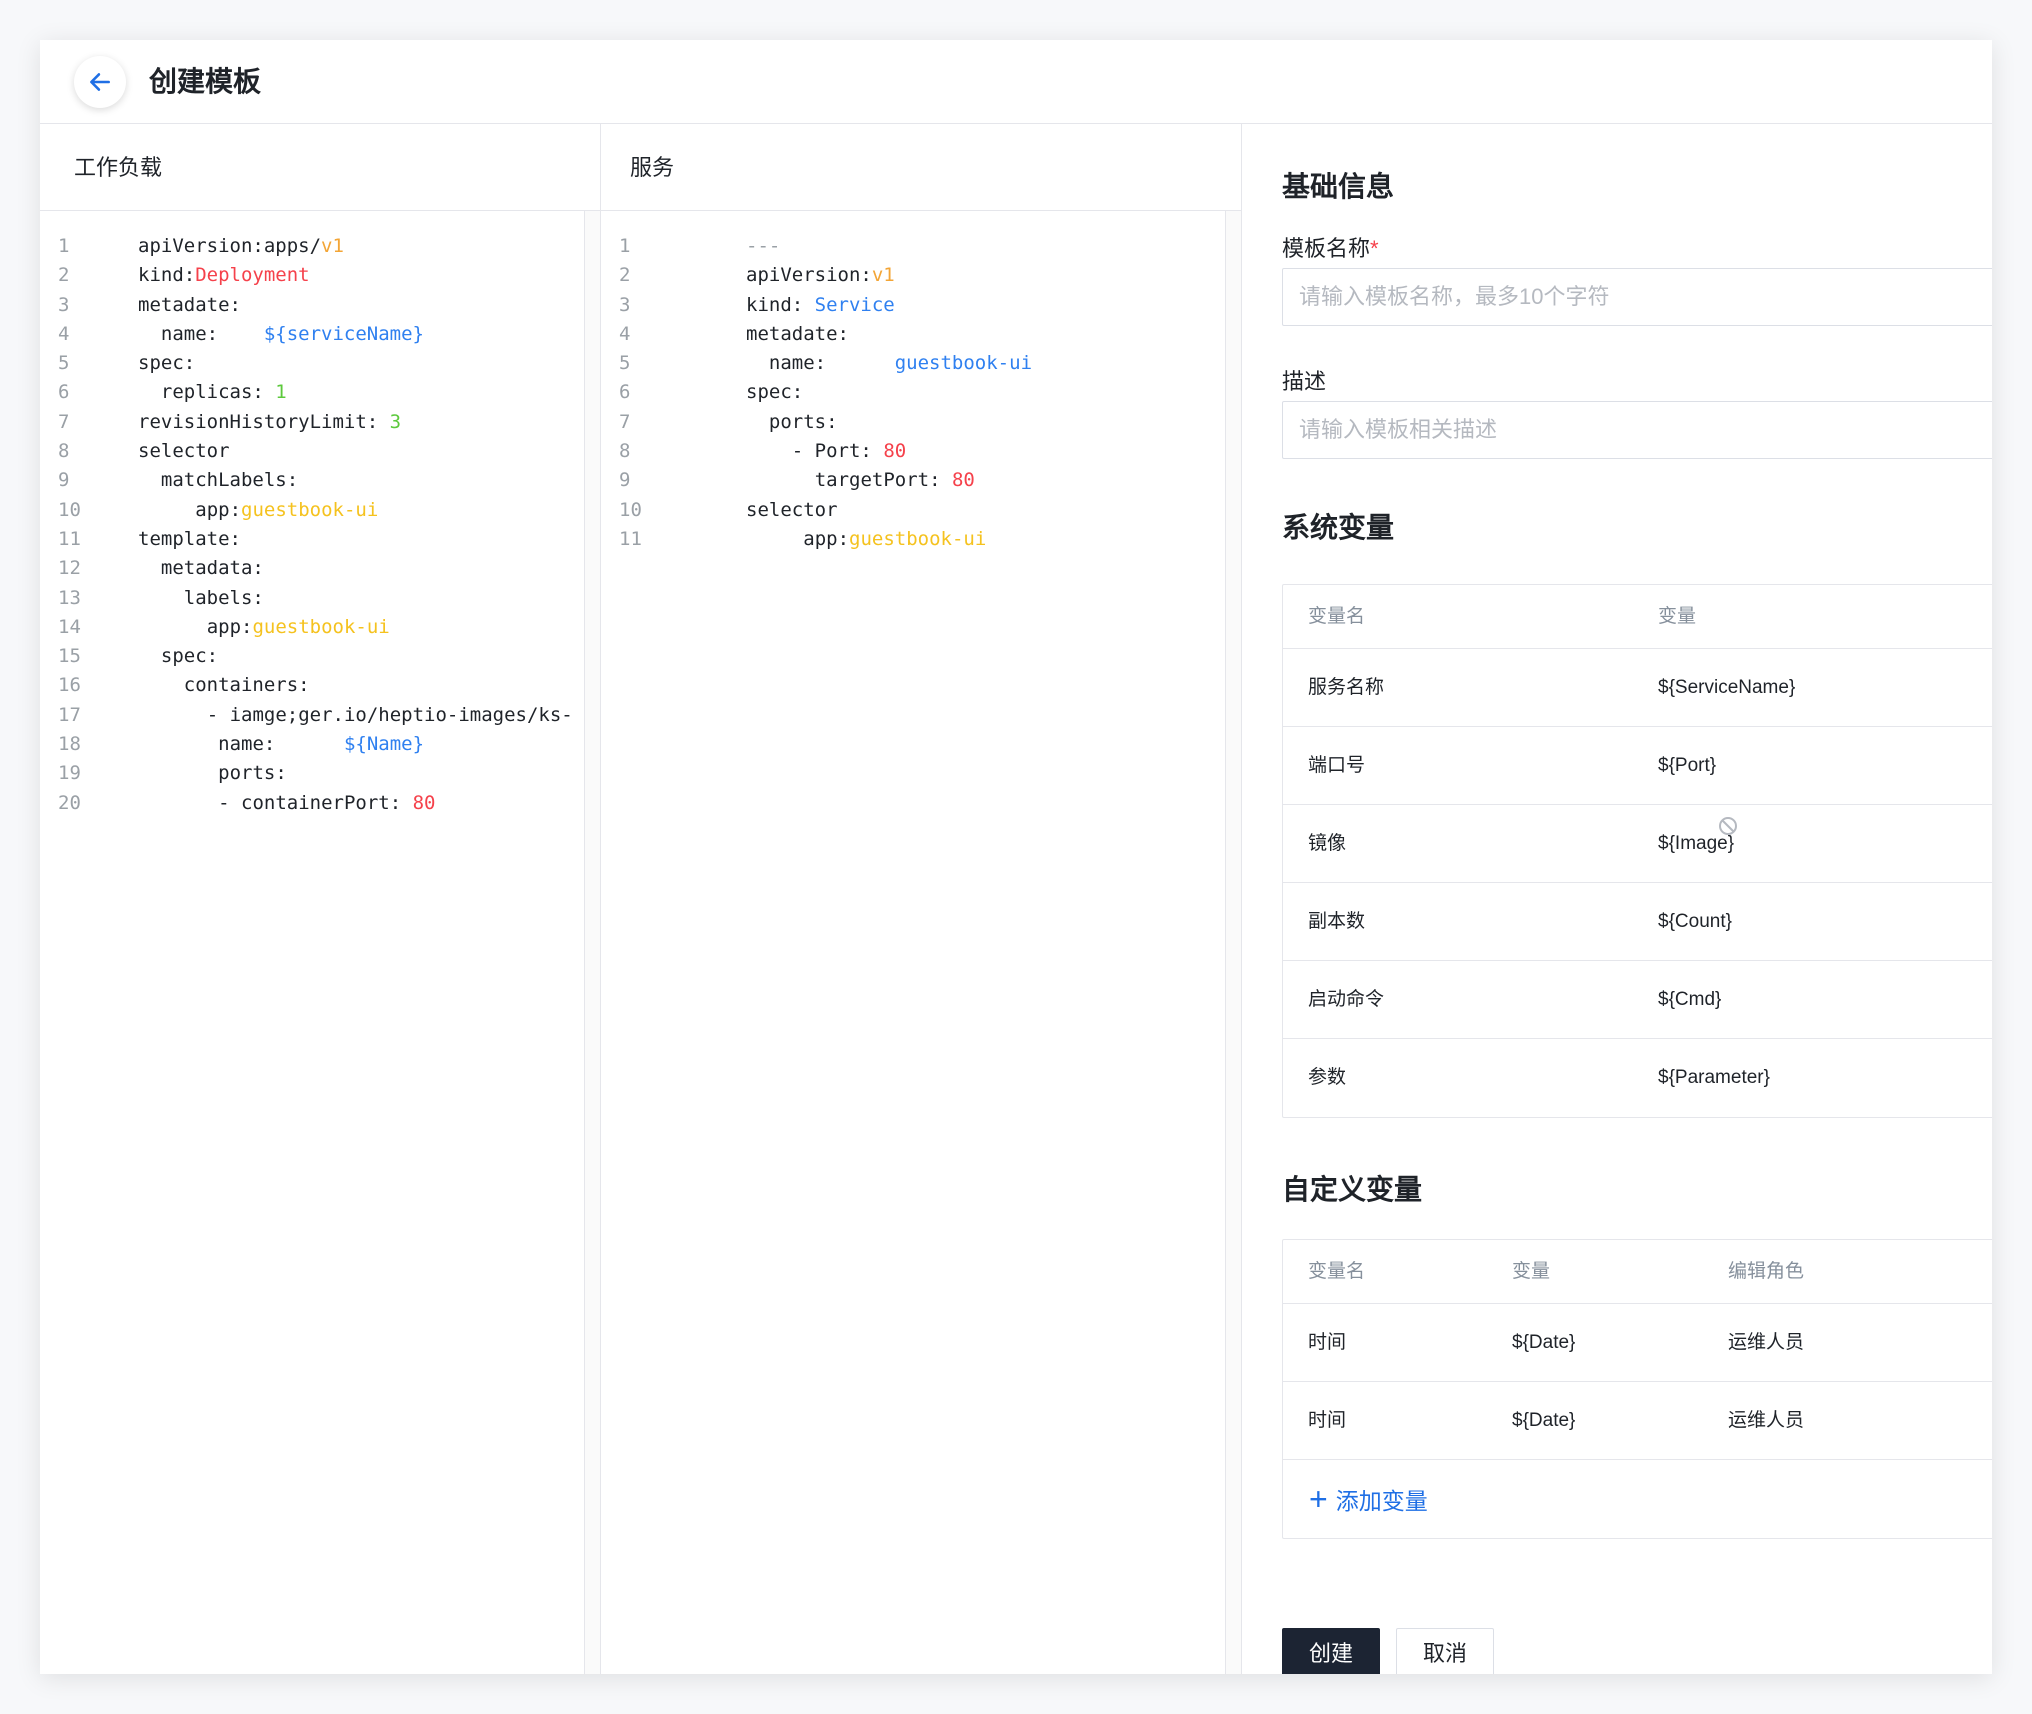 The height and width of the screenshot is (1714, 2032). I want to click on code-line: 8 selector, so click(312, 451).